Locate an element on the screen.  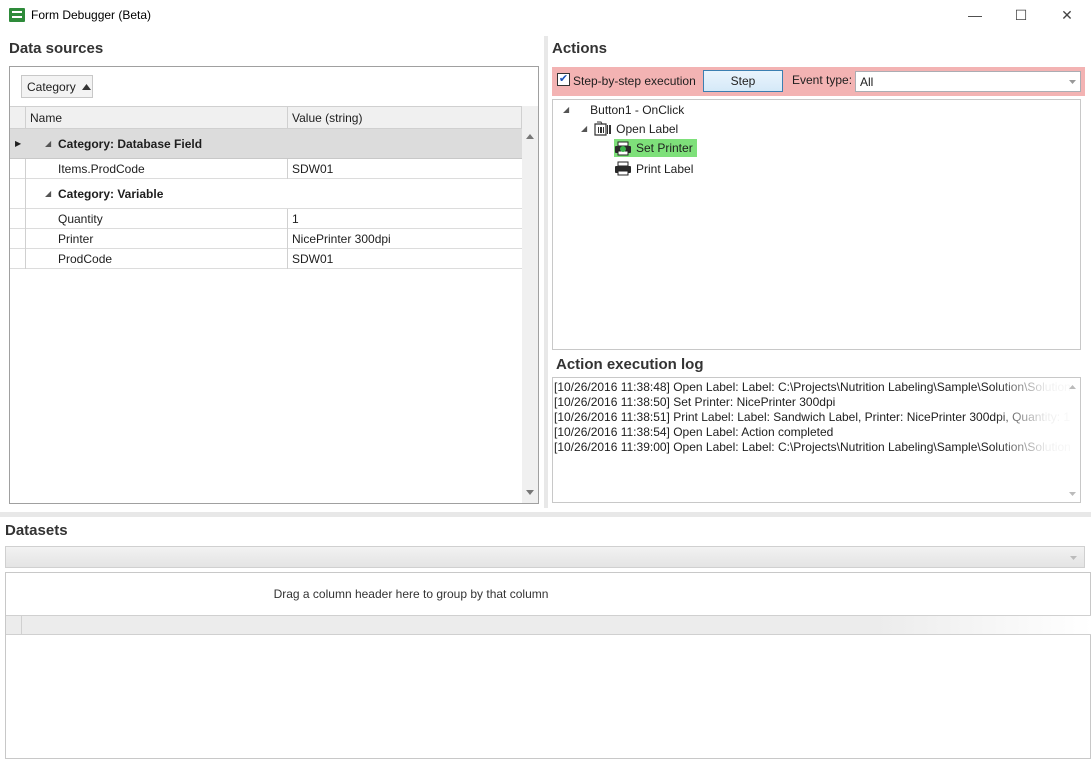
tree-item-label: Print Label is located at coordinates (665, 168).